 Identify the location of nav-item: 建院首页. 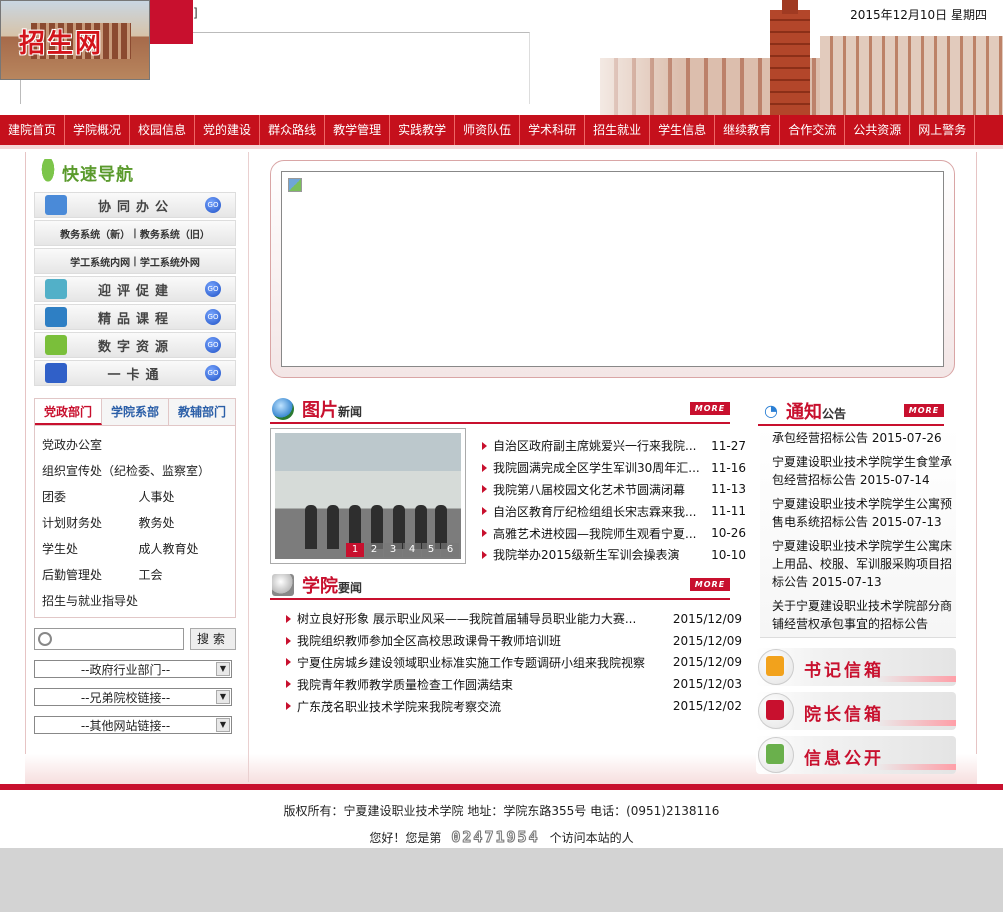
(33, 130).